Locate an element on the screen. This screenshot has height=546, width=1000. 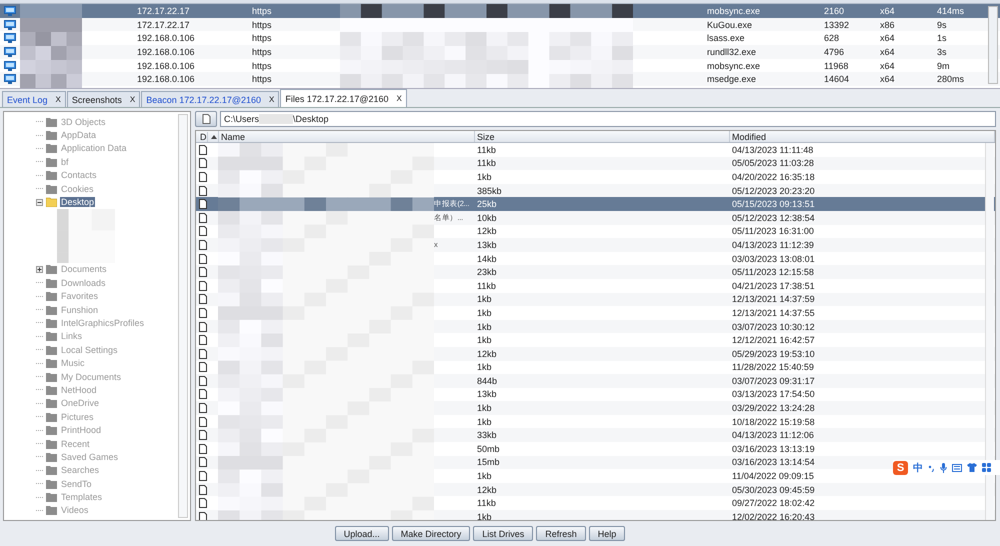
session-row: 192.168.0.106 https lsass.exe 628 x64 1s is located at coordinates (500, 38).